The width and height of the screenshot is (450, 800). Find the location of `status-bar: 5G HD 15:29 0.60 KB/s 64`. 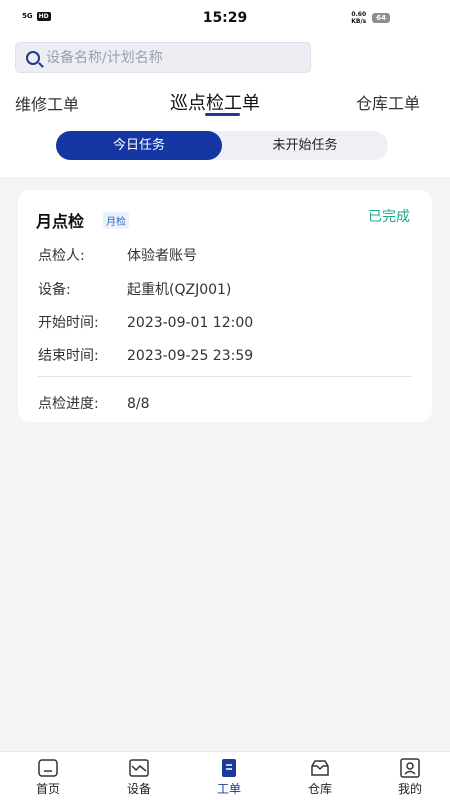

status-bar: 5G HD 15:29 0.60 KB/s 64 is located at coordinates (225, 18).